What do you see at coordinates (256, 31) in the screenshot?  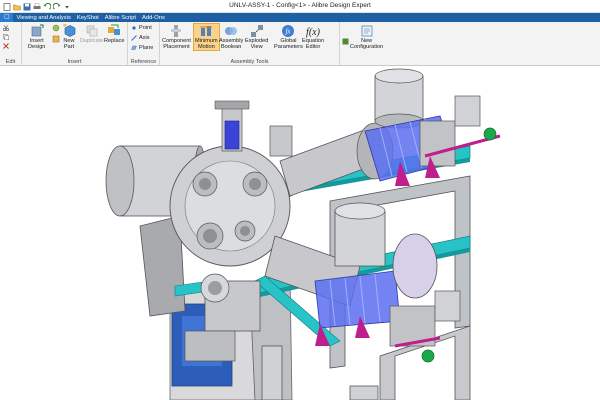 I see `exploded-view-icon` at bounding box center [256, 31].